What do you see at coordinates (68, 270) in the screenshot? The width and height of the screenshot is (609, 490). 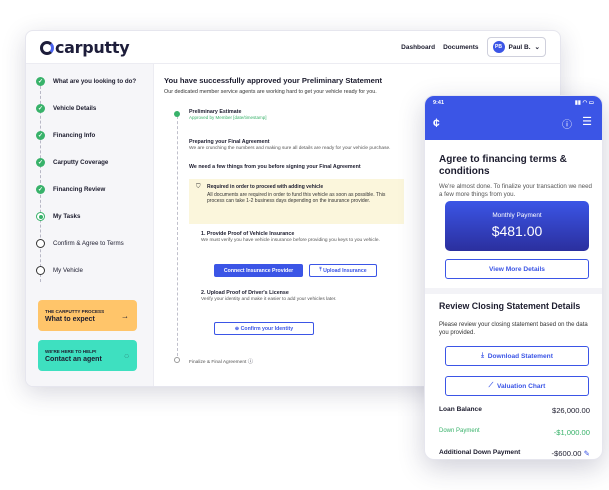 I see `step-label: My Vehicle` at bounding box center [68, 270].